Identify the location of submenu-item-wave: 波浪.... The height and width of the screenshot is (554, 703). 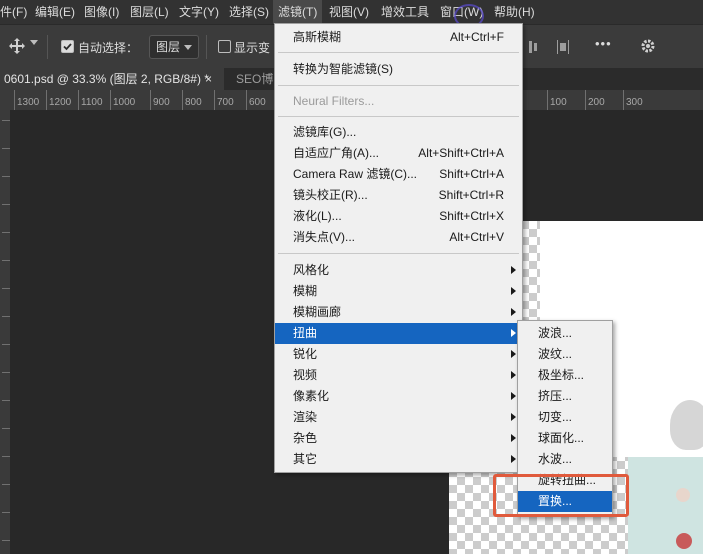
(565, 333).